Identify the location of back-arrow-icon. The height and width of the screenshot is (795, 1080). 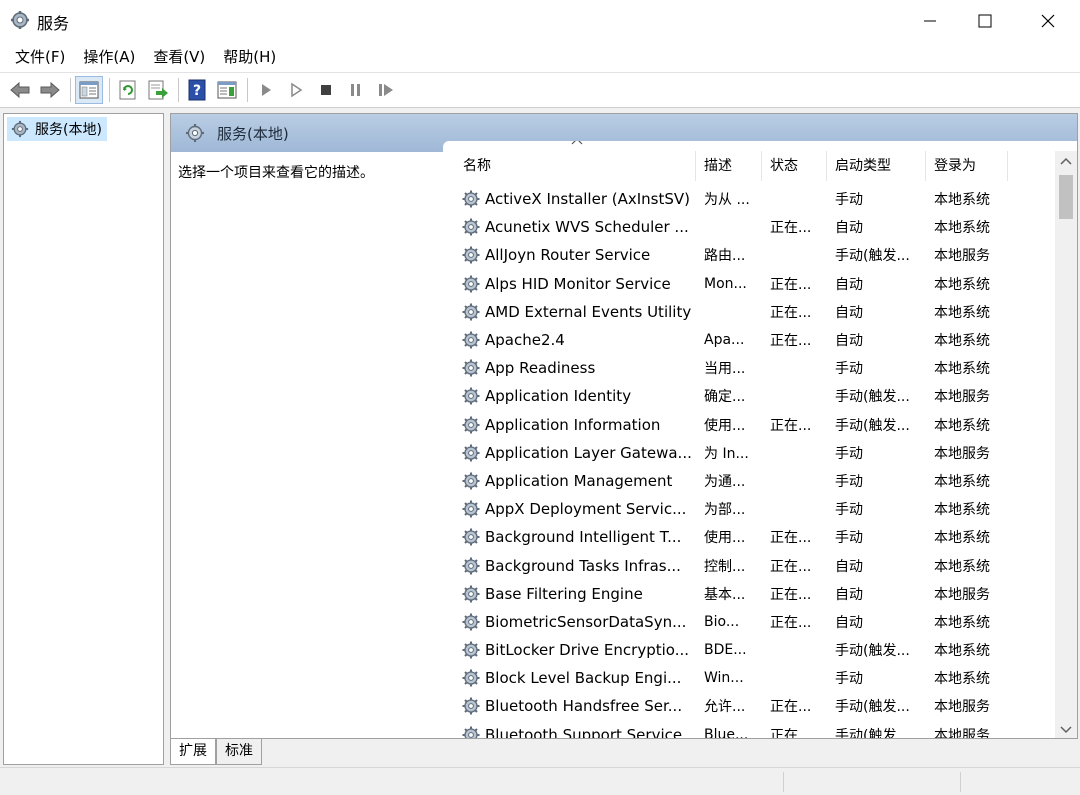
(20, 90).